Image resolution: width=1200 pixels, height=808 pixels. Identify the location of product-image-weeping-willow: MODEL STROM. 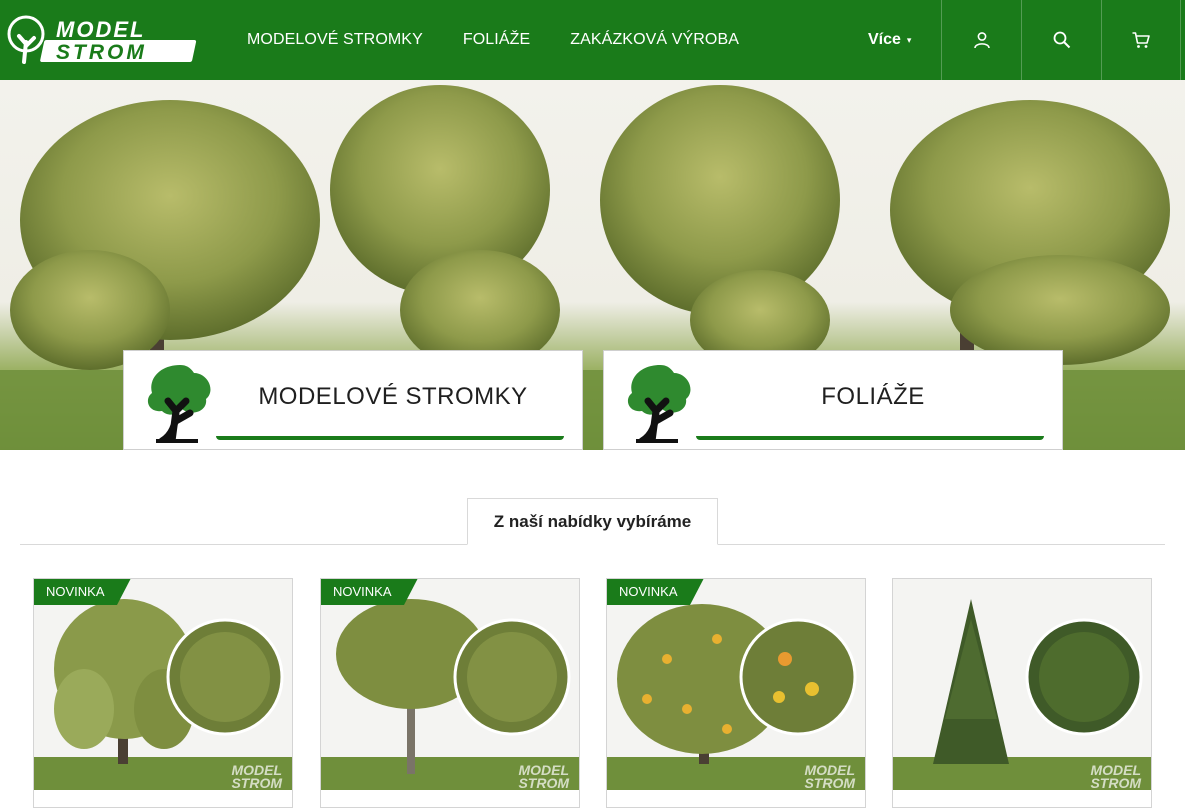
(163, 684).